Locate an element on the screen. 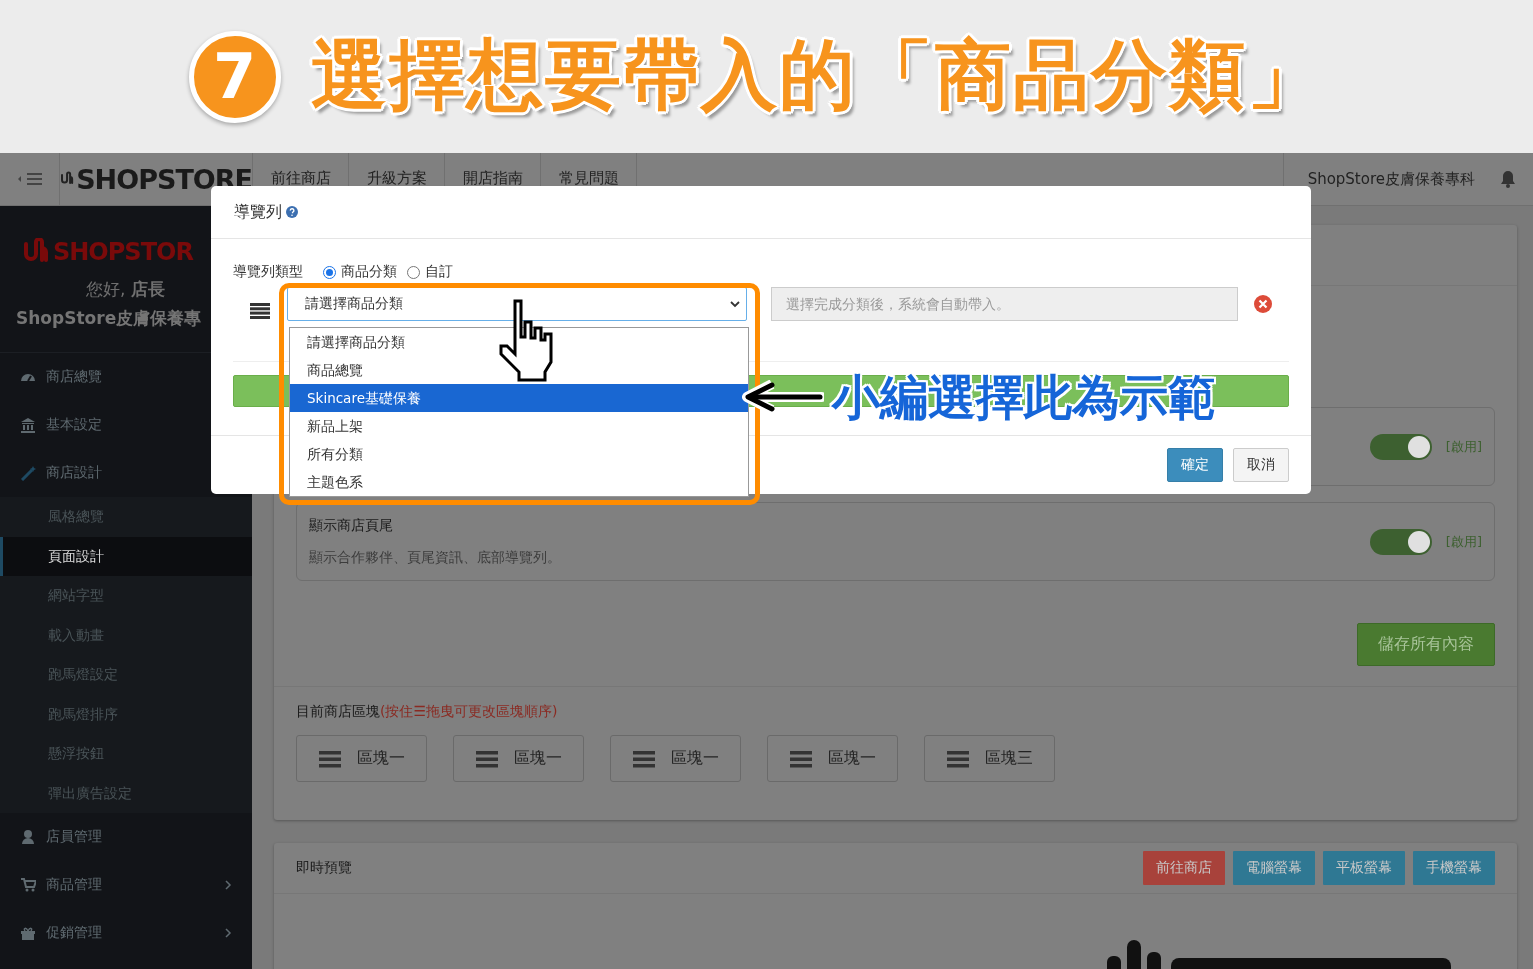 The height and width of the screenshot is (969, 1533). user-icon is located at coordinates (28, 837).